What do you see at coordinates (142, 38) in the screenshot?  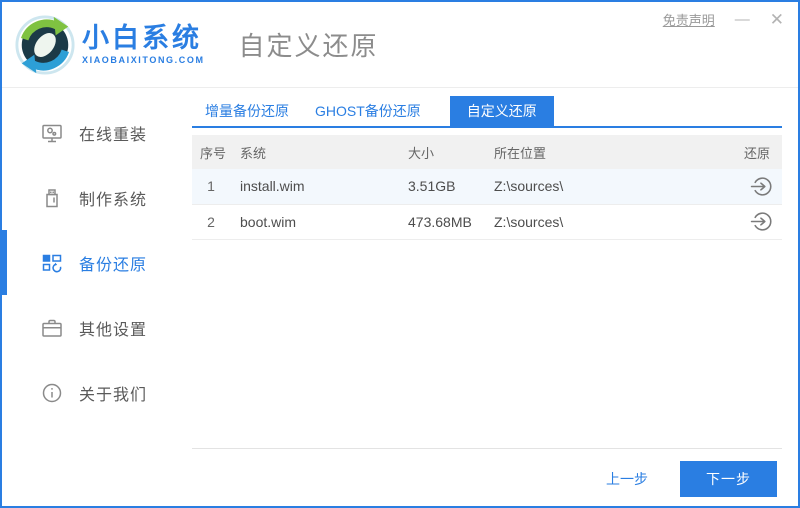 I see `brand-name: 小白系统` at bounding box center [142, 38].